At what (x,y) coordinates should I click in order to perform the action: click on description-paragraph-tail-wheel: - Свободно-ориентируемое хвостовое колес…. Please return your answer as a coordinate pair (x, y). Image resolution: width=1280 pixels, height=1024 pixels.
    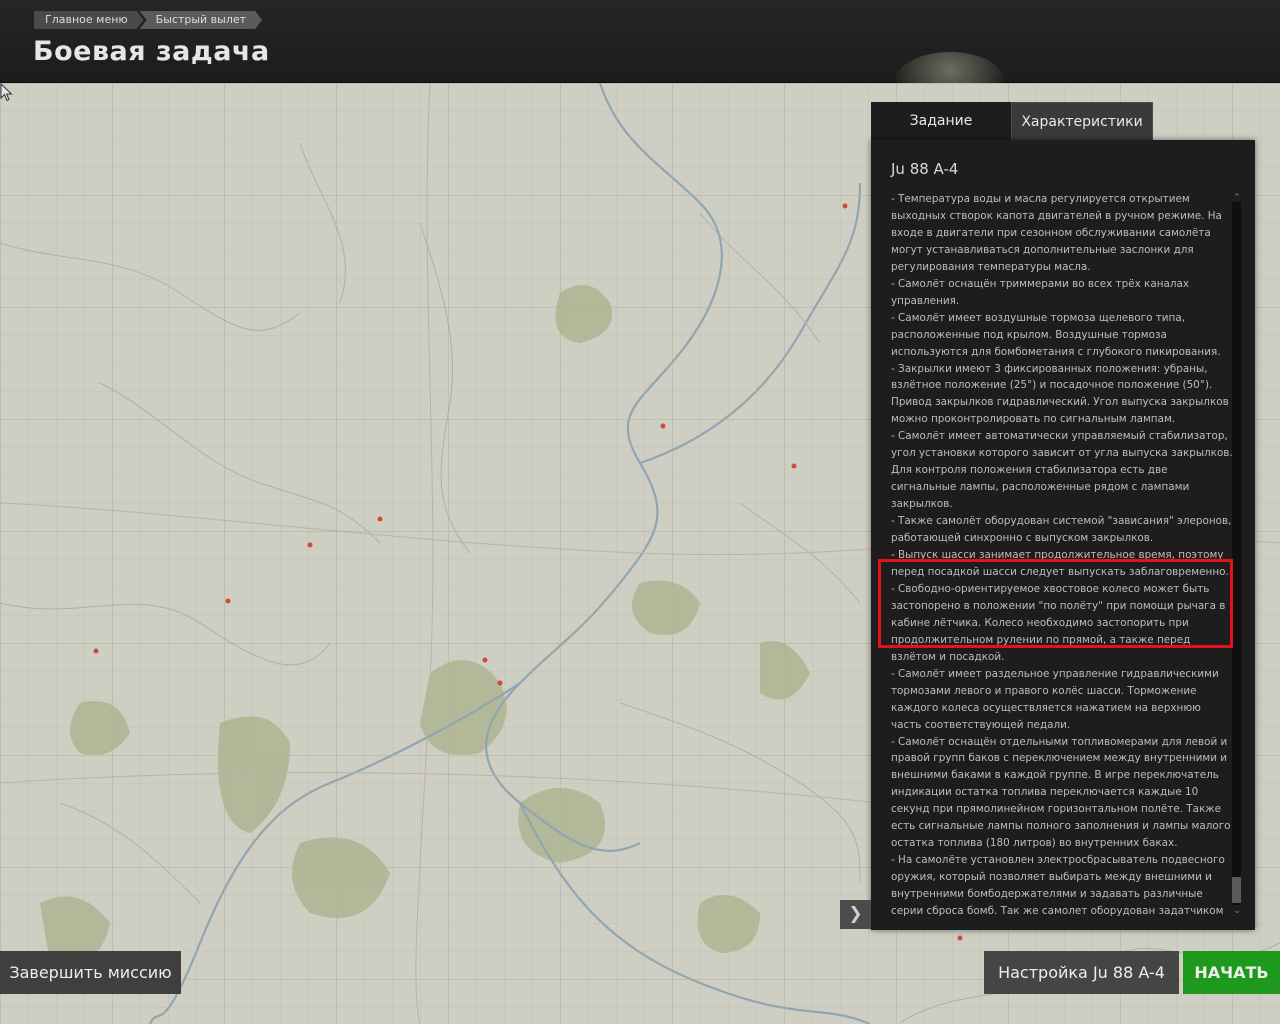
    Looking at the image, I should click on (1058, 622).